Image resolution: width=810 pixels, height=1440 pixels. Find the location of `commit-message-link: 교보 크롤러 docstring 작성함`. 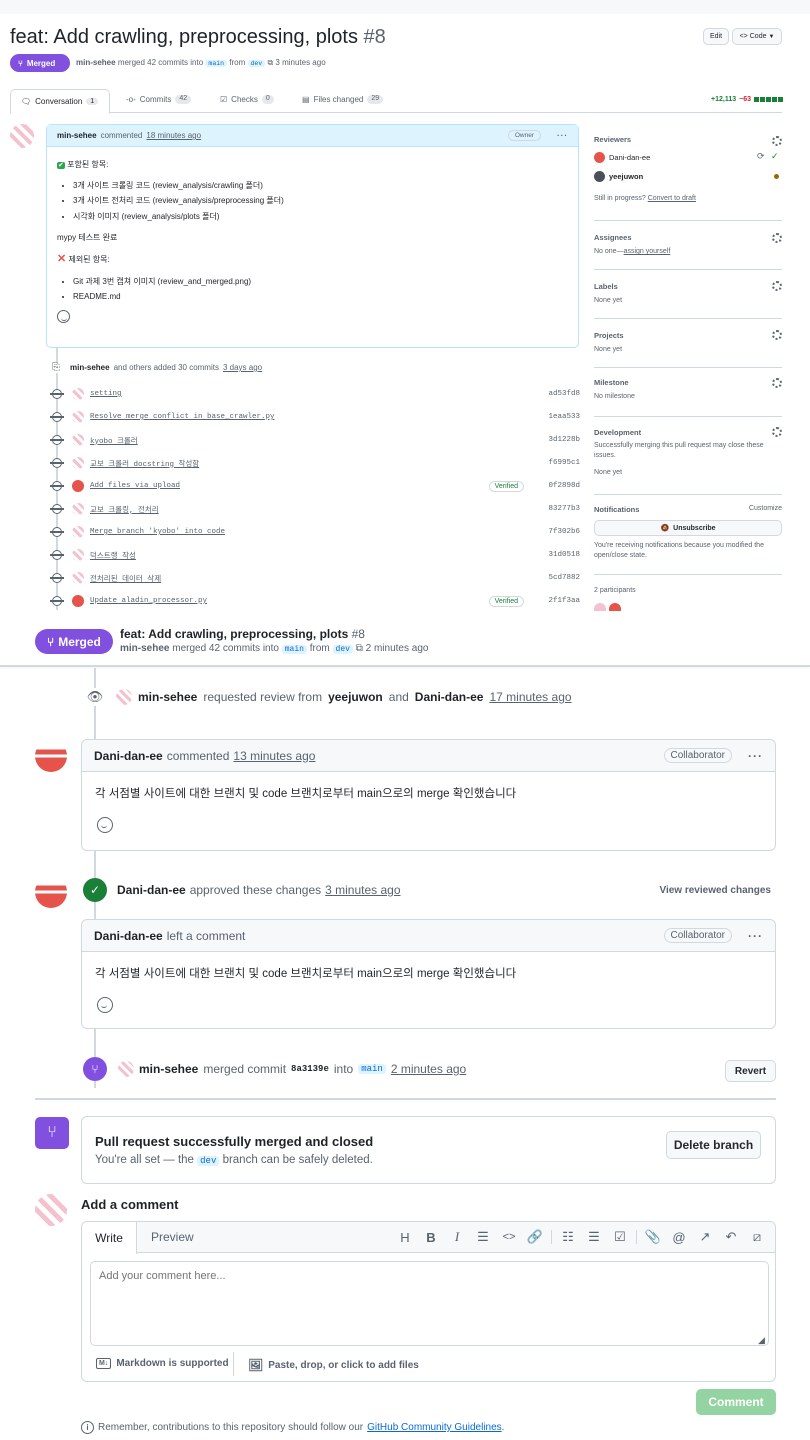

commit-message-link: 교보 크롤러 docstring 작성함 is located at coordinates (315, 463).